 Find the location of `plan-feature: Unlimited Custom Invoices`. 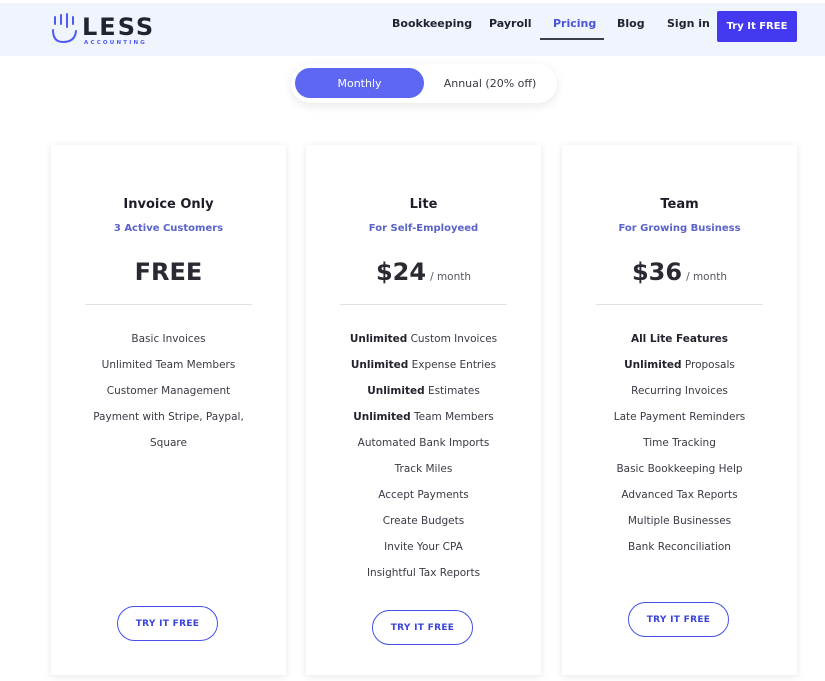

plan-feature: Unlimited Custom Invoices is located at coordinates (423, 339).